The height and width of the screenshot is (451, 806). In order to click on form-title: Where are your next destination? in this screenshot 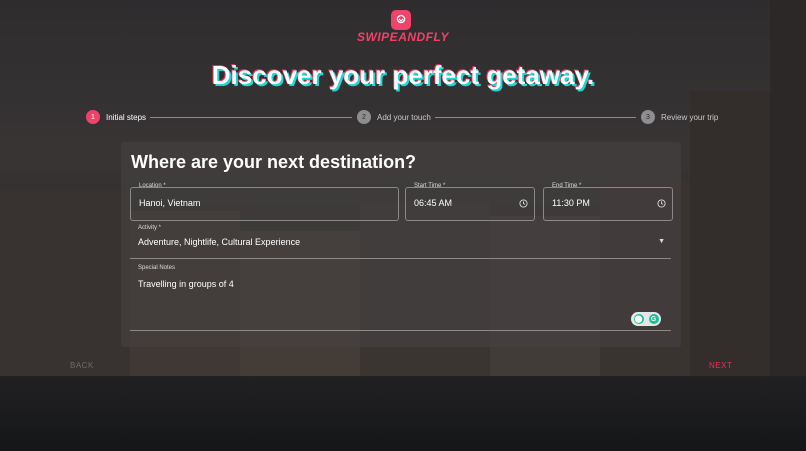, I will do `click(274, 162)`.